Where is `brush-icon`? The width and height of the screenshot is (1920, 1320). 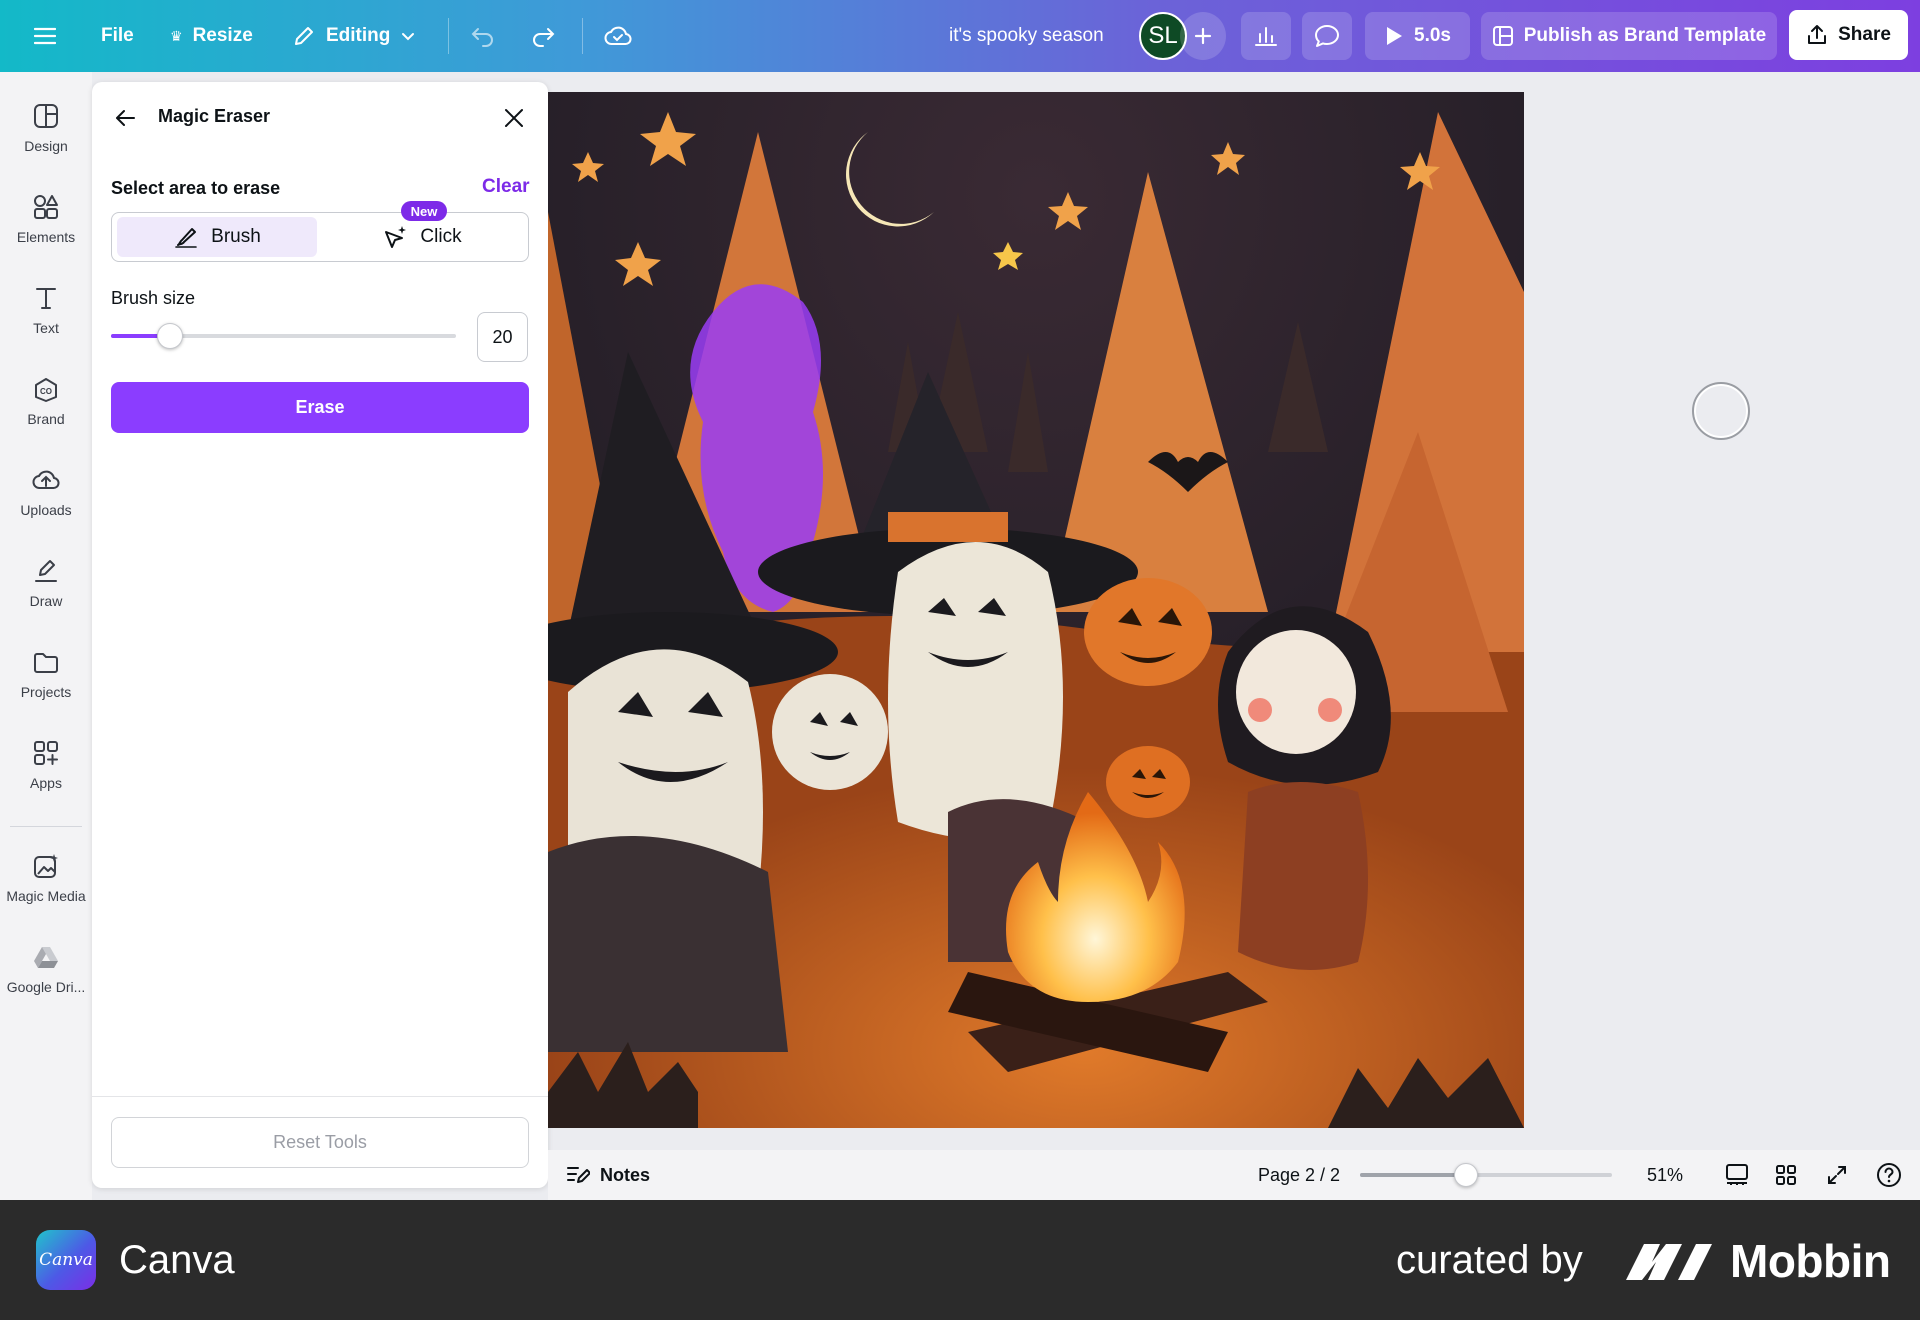
brush-icon is located at coordinates (186, 238).